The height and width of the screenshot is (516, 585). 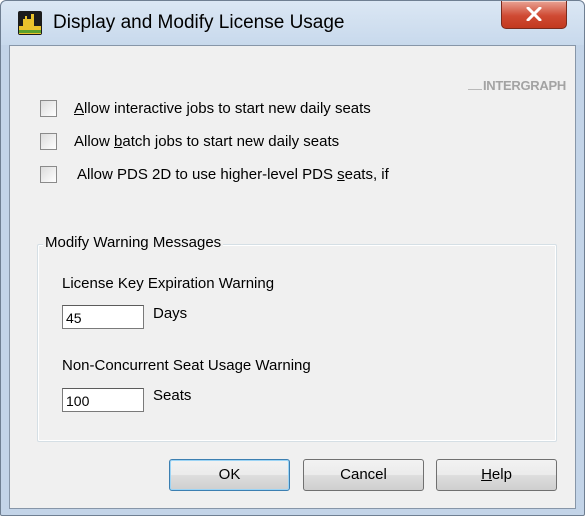 What do you see at coordinates (486, 474) in the screenshot?
I see `help-mnemonic: H` at bounding box center [486, 474].